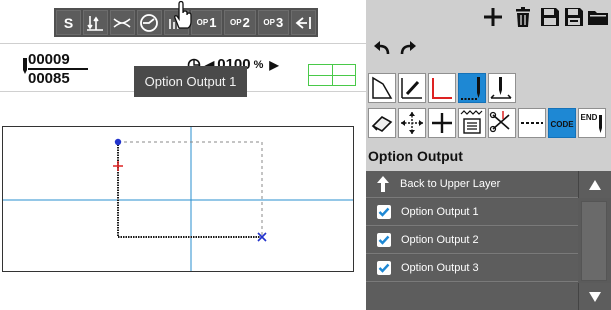  I want to click on needle-tool-button, so click(472, 88).